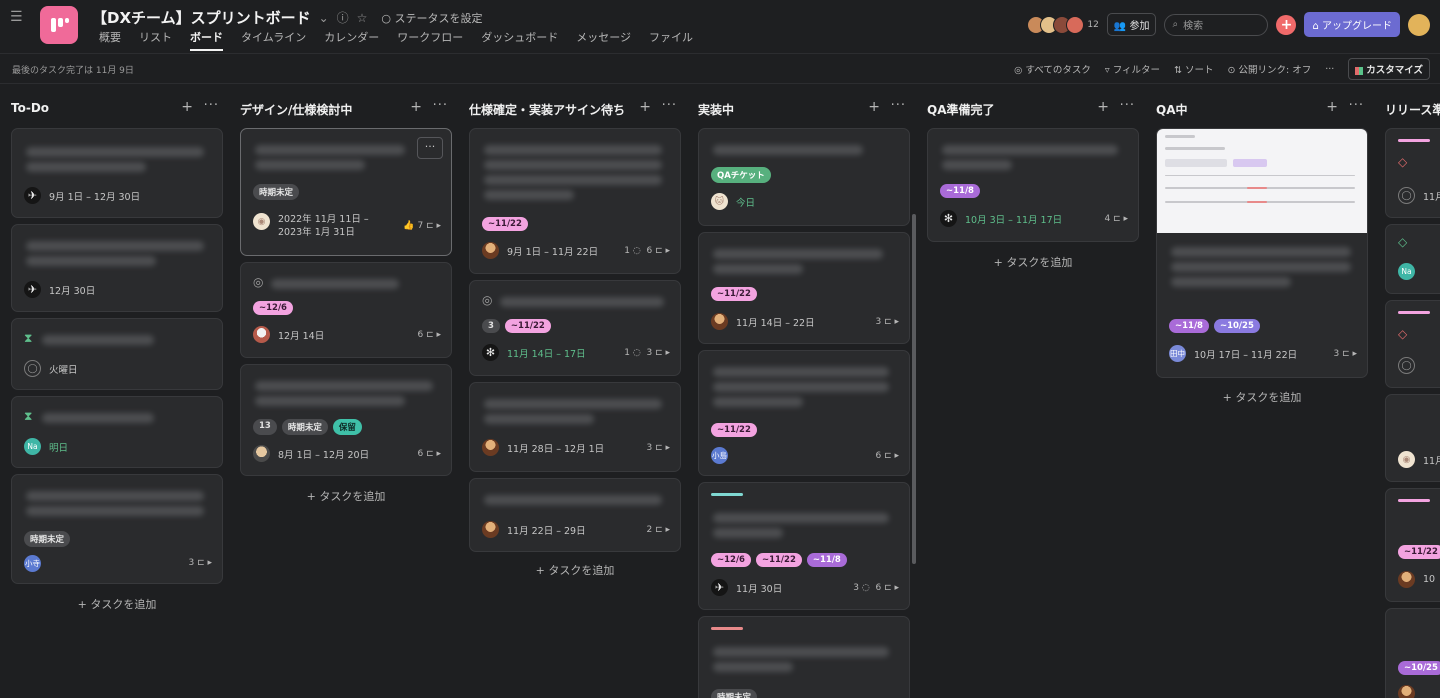  Describe the element at coordinates (1414, 312) in the screenshot. I see `color-accent` at that location.